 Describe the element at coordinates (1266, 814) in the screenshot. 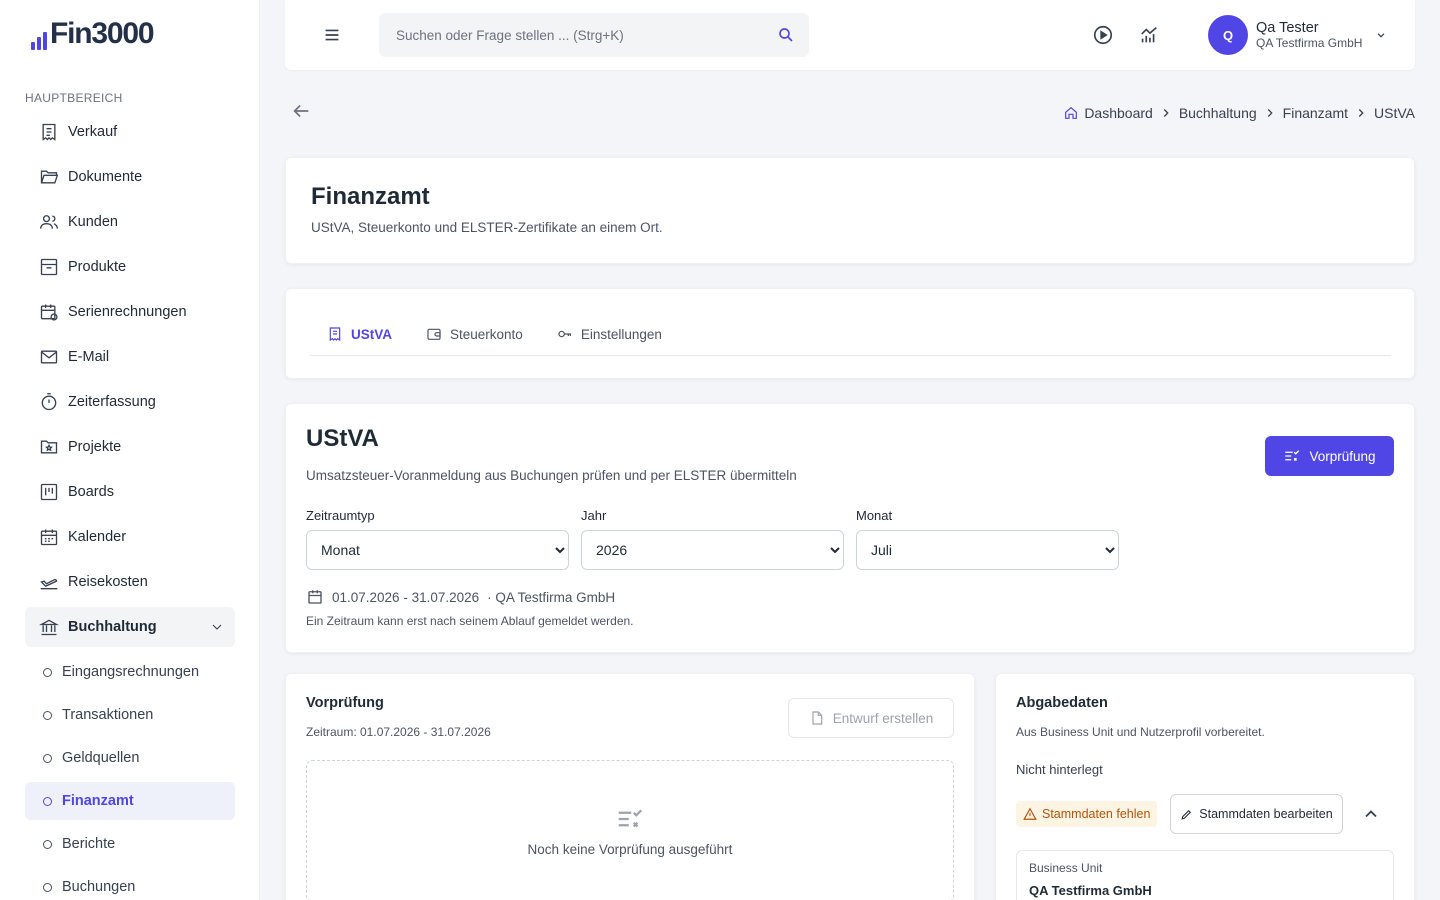

I see `button-label: Stammdaten bearbeiten` at that location.